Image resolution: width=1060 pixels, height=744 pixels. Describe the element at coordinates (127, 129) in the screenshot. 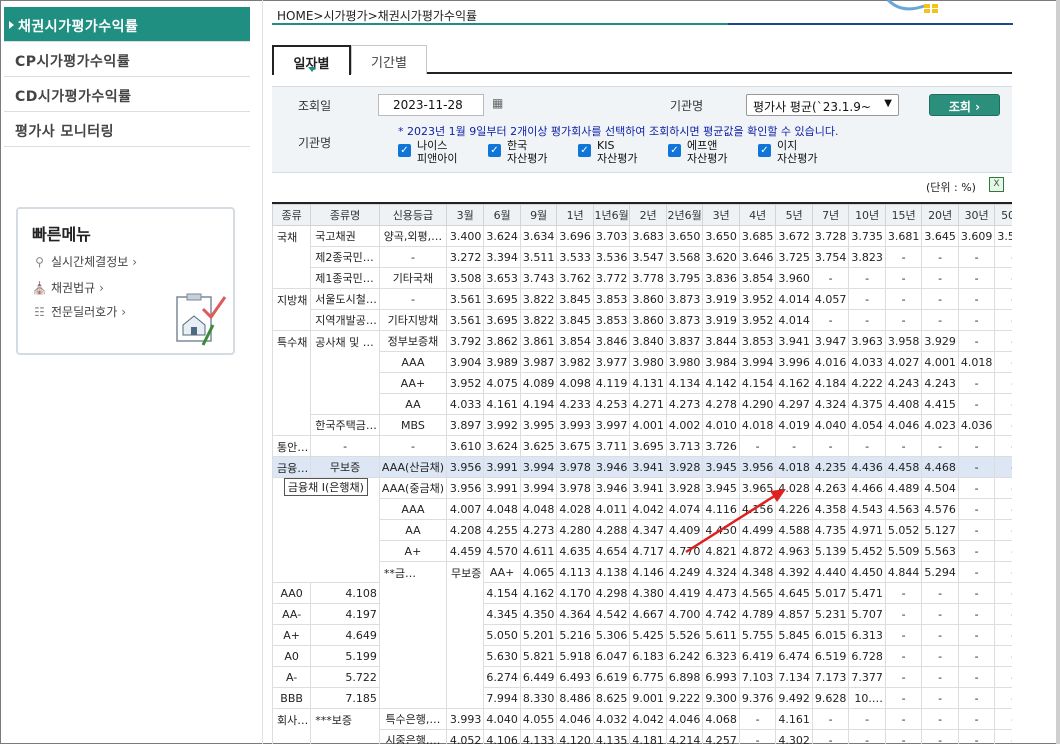

I see `sidebar-item-monitoring: 평가사 모니터링` at that location.